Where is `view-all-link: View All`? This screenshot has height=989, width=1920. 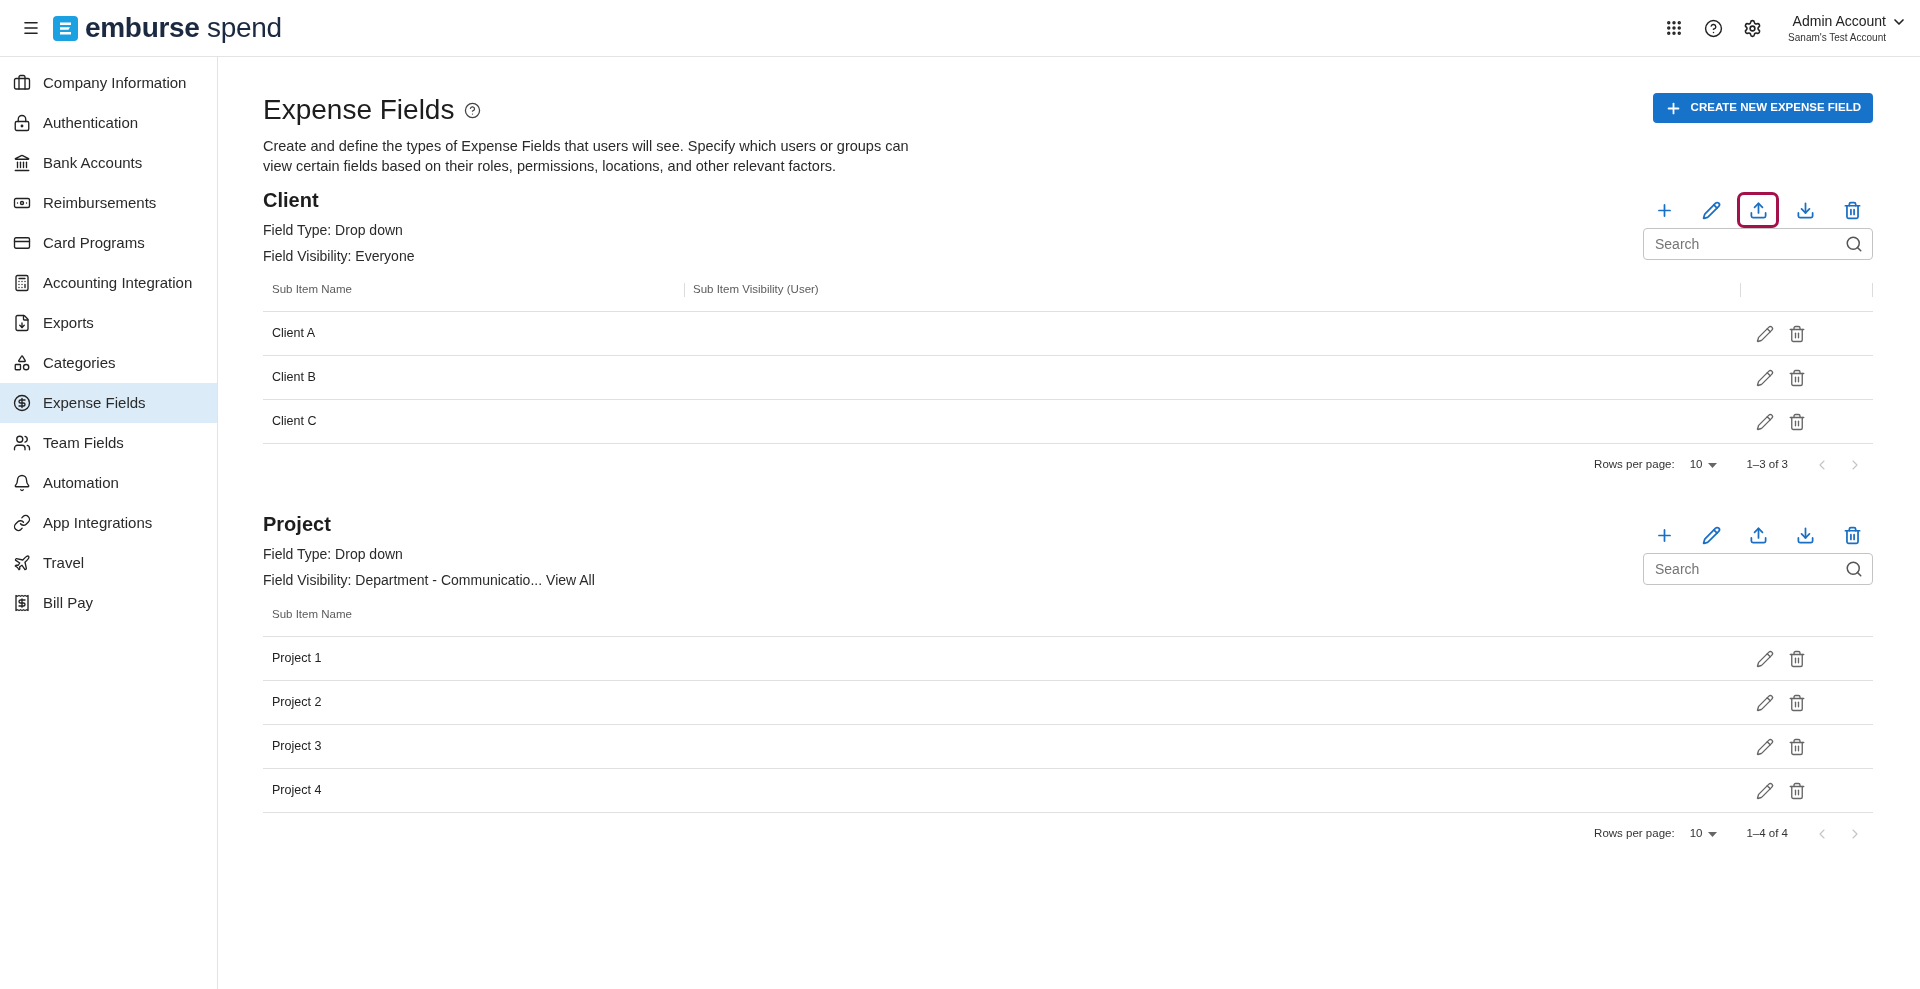 view-all-link: View All is located at coordinates (570, 580).